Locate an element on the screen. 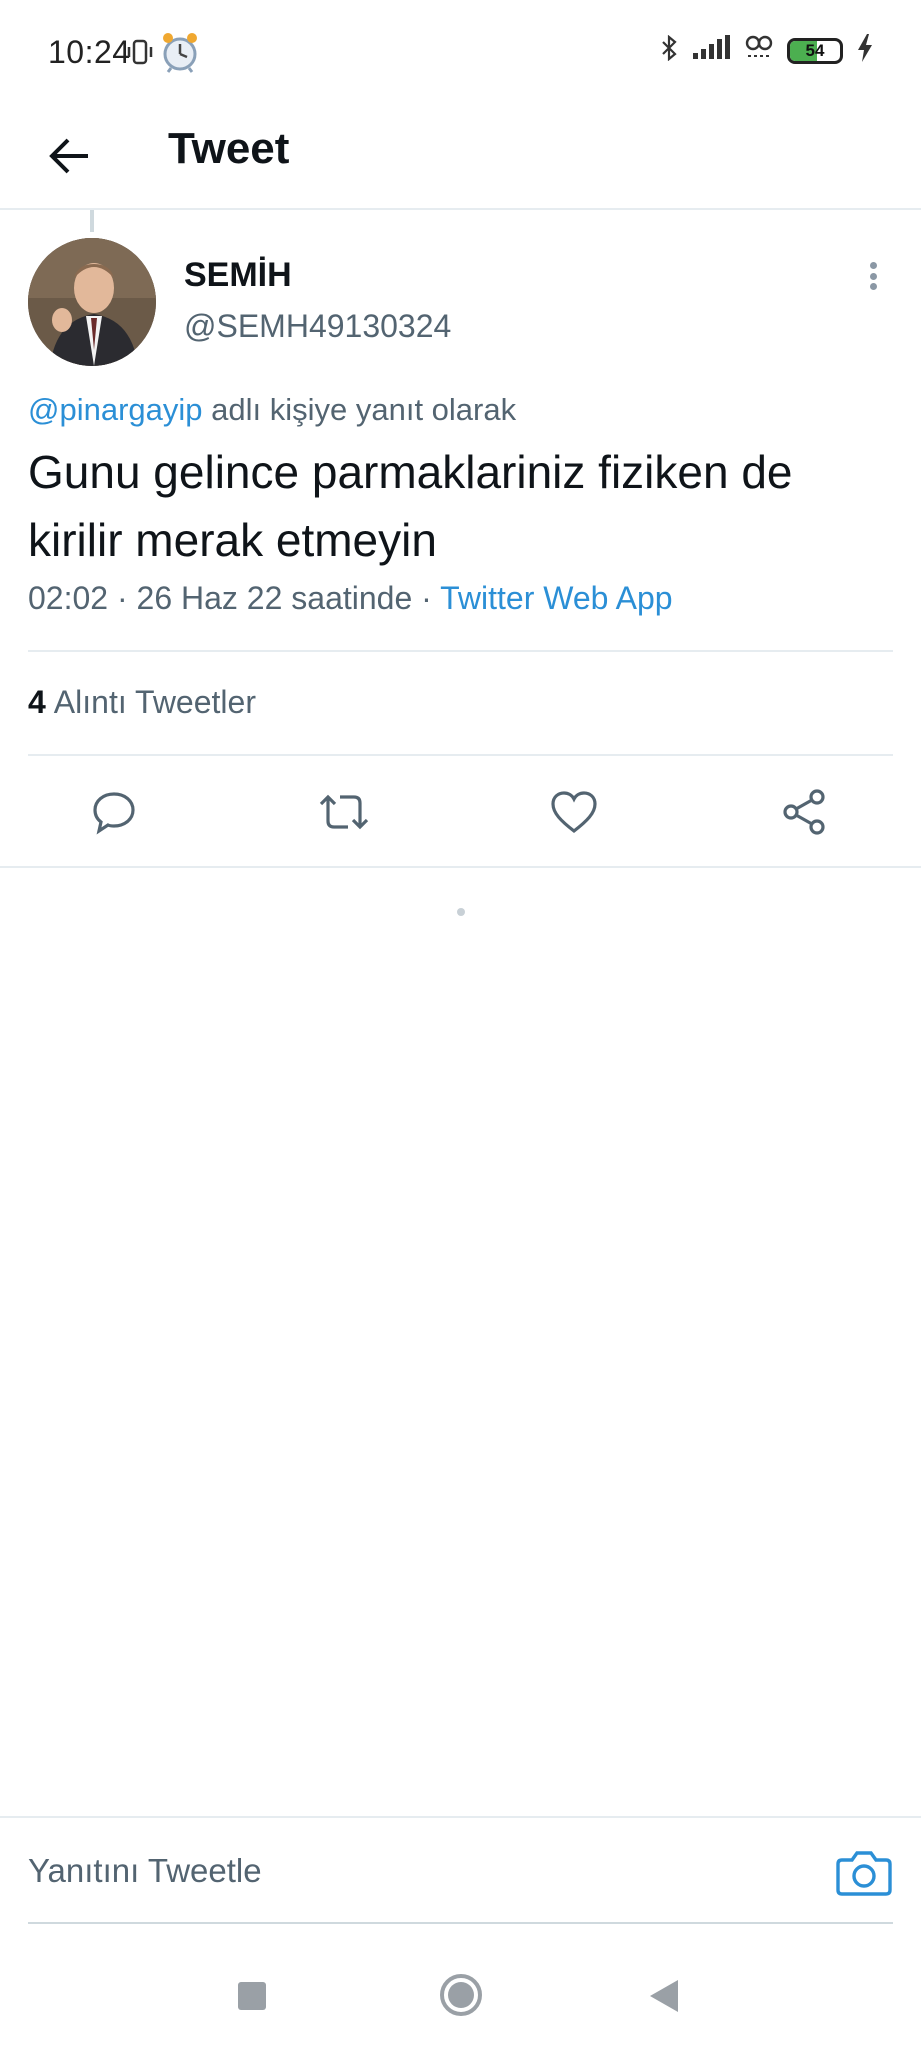 This screenshot has width=921, height=2048. recent-apps-button is located at coordinates (252, 1996).